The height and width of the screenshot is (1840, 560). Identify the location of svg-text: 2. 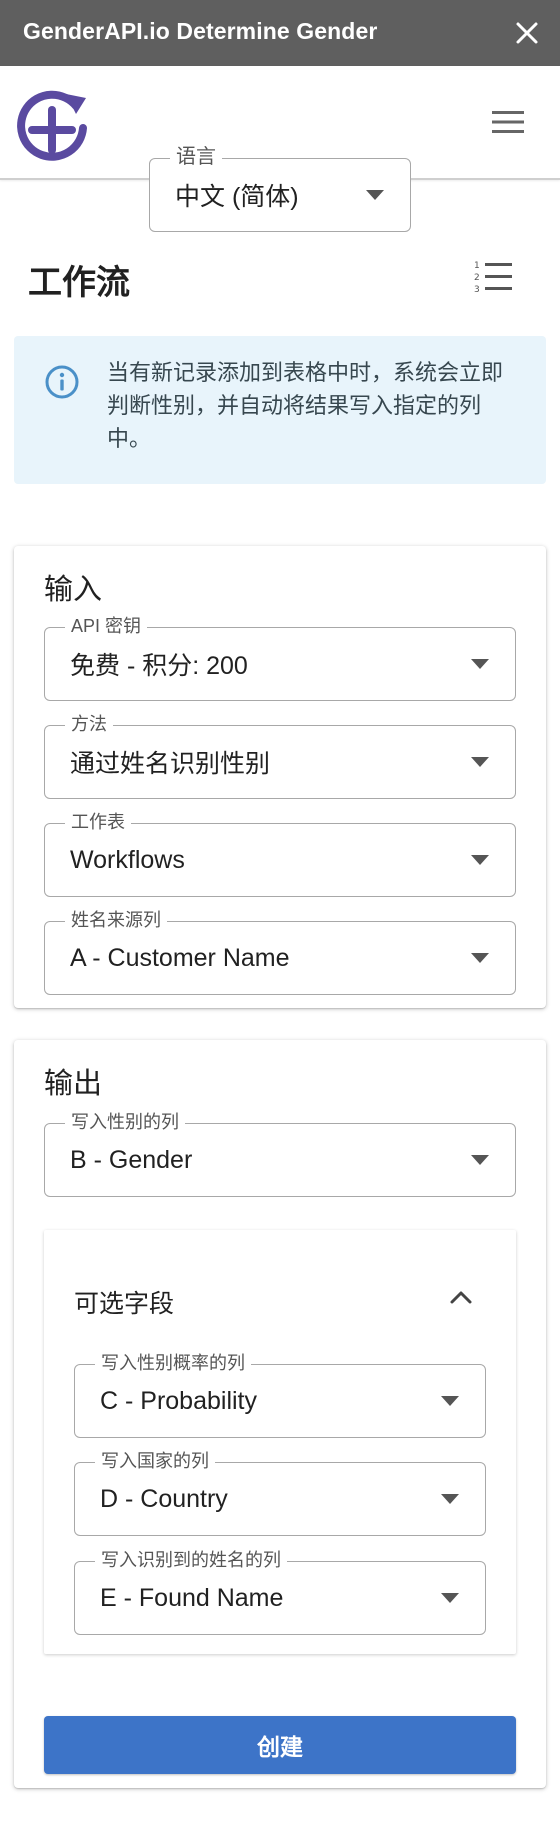
(477, 278).